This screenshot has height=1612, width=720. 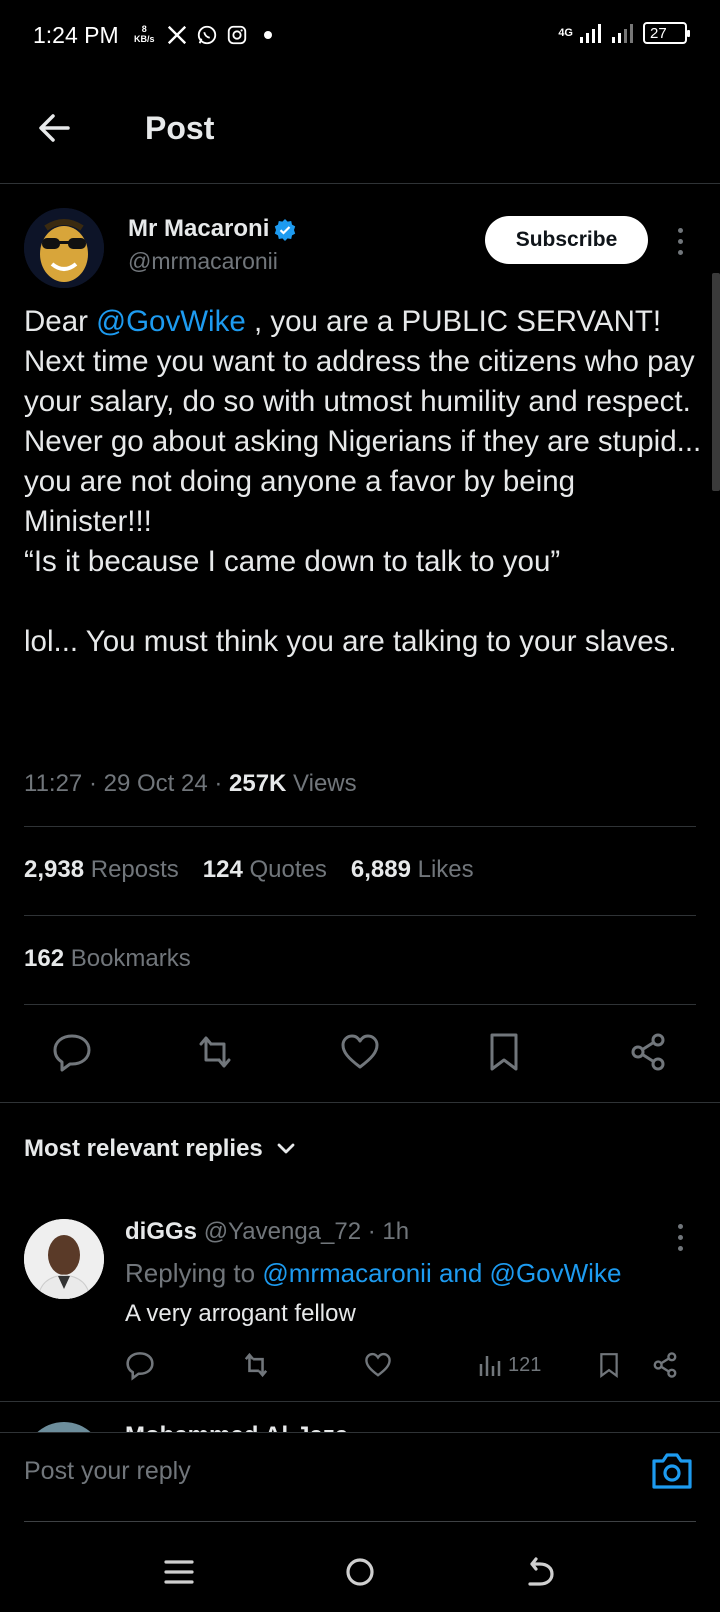 What do you see at coordinates (64, 1427) in the screenshot?
I see `next-reply-avatar` at bounding box center [64, 1427].